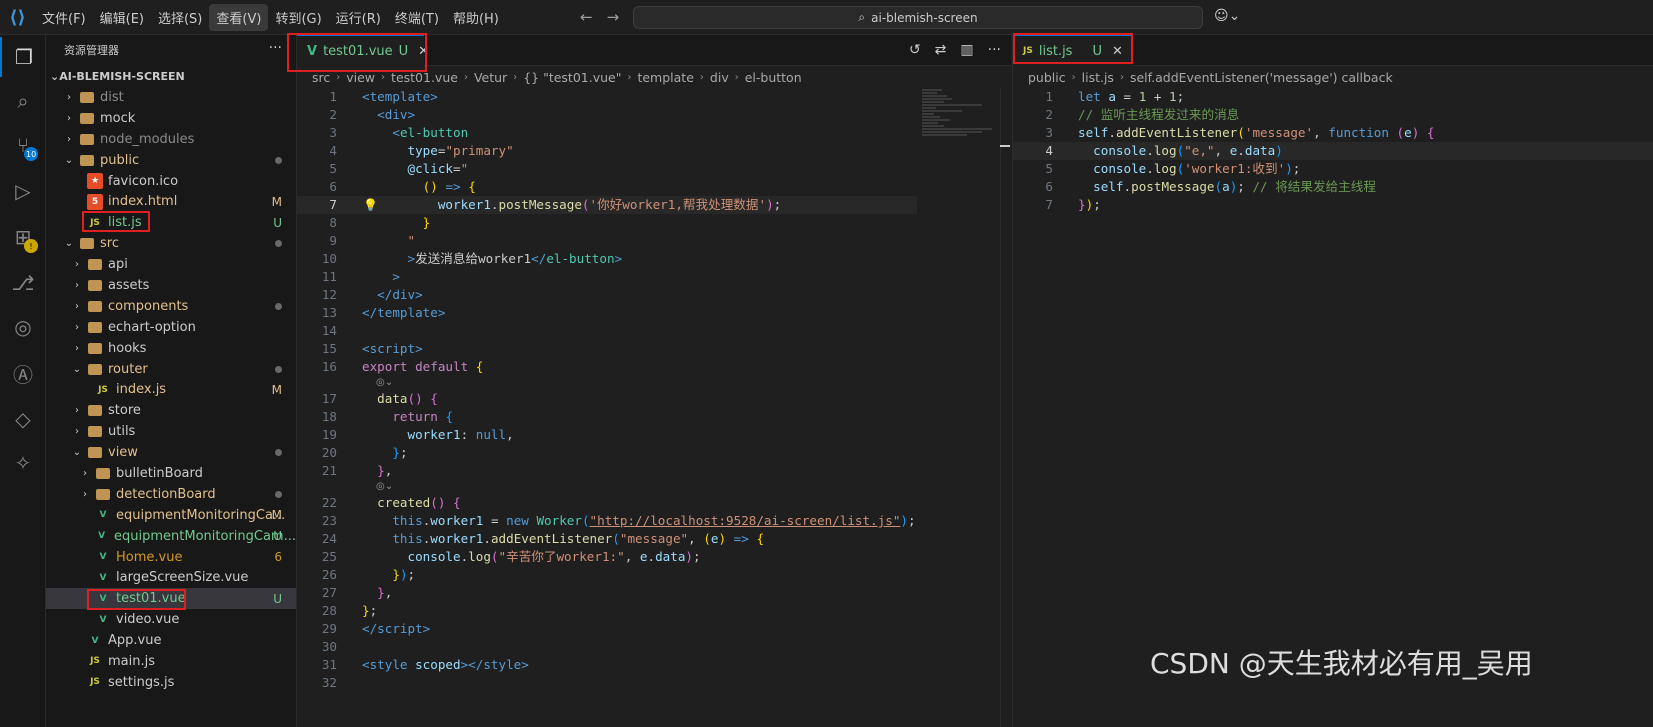  I want to click on search-view-icon: ⌕, so click(23, 101).